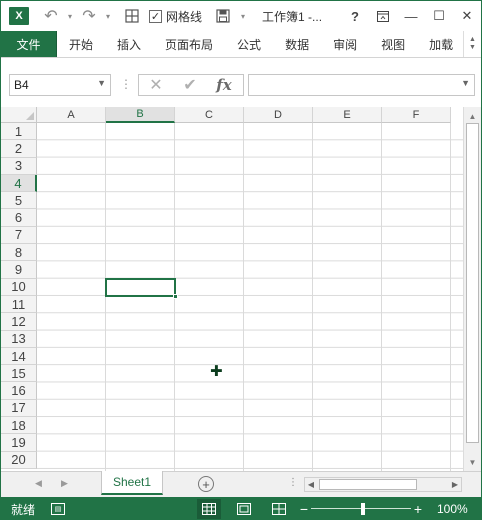 The height and width of the screenshot is (520, 482). I want to click on undo-icon: ↶, so click(51, 16).